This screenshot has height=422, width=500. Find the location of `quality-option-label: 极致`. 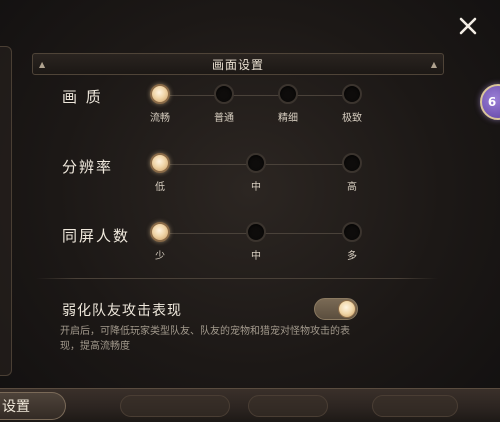

quality-option-label: 极致 is located at coordinates (352, 118).